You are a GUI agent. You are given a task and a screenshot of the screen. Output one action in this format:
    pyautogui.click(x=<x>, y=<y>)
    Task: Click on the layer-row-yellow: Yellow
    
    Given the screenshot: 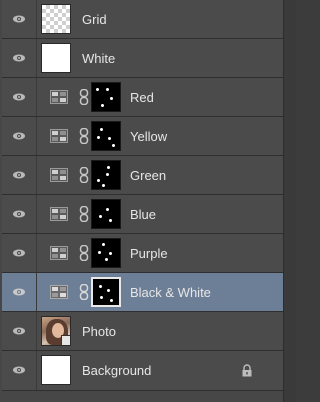 What is the action you would take?
    pyautogui.click(x=142, y=136)
    